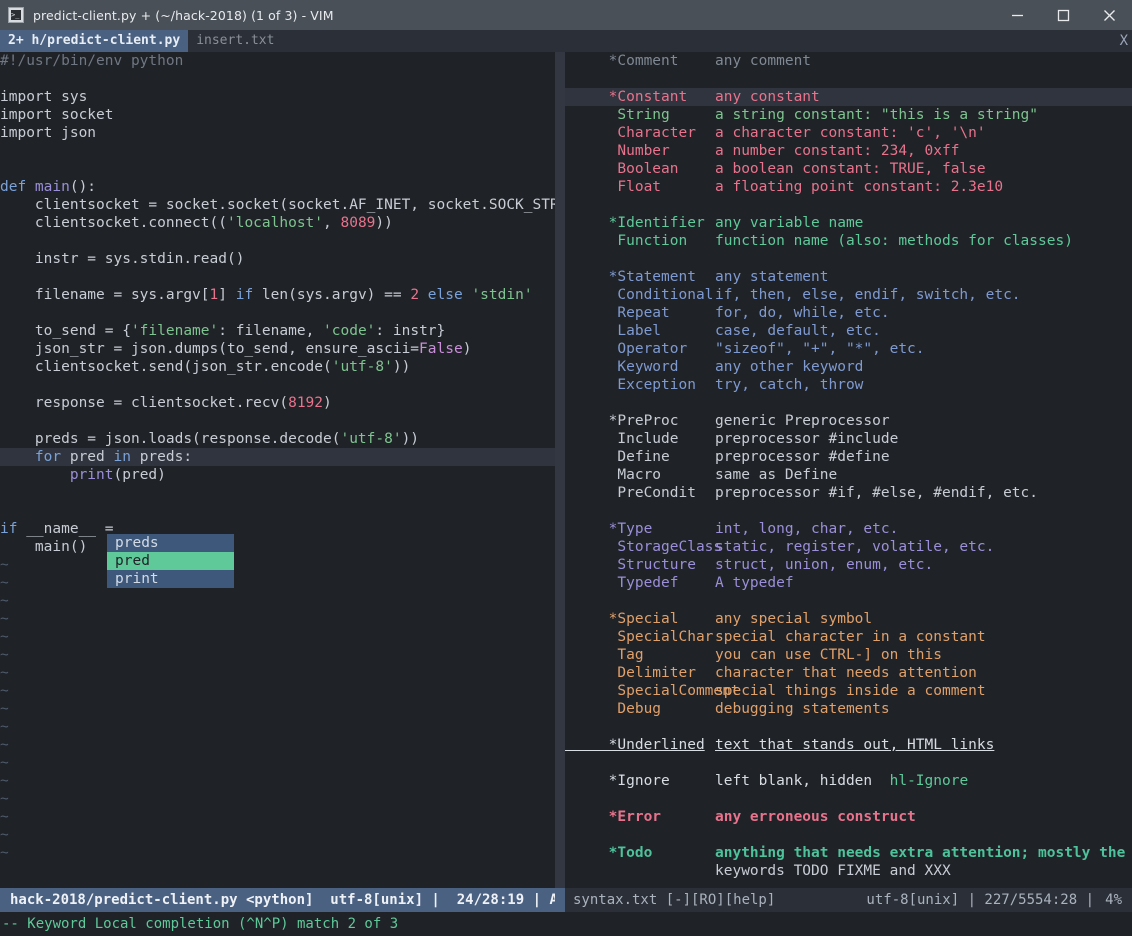  What do you see at coordinates (789, 223) in the screenshot?
I see `help-description: any variable name` at bounding box center [789, 223].